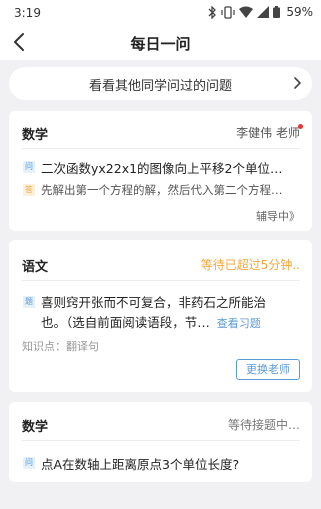 Image resolution: width=321 pixels, height=509 pixels. I want to click on teacher-name: 李健伟 老师, so click(268, 133).